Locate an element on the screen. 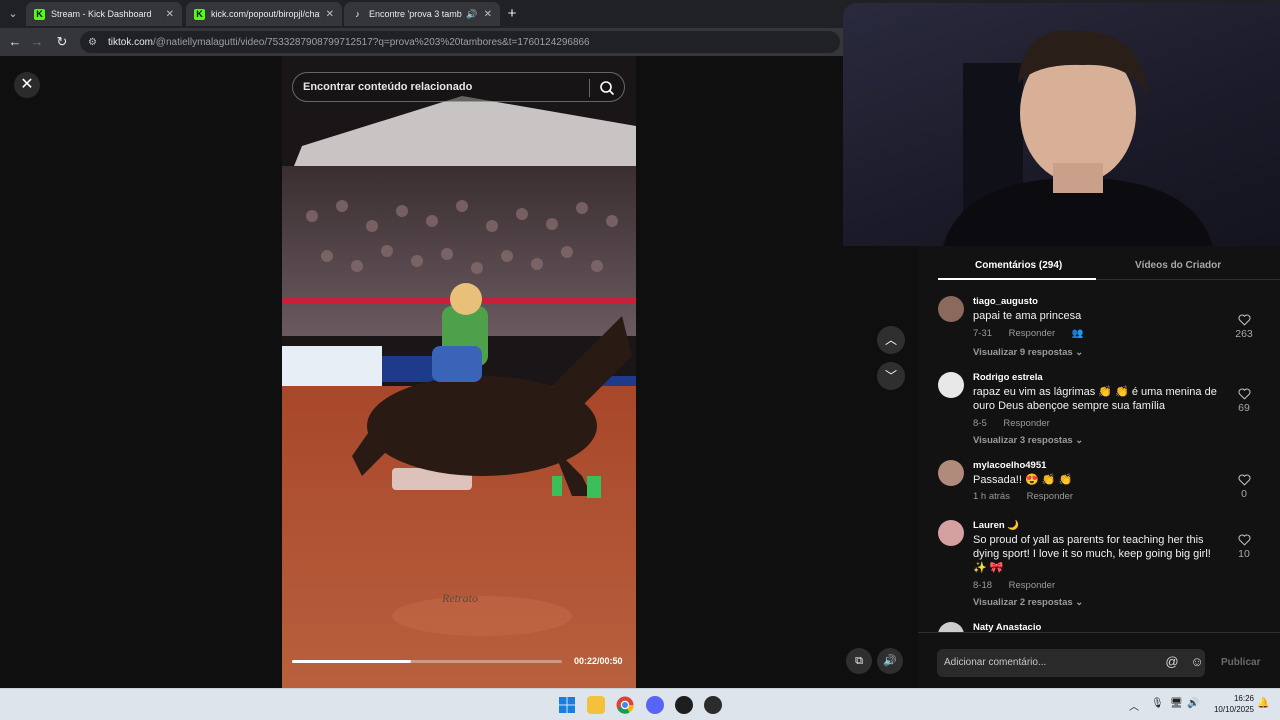  windows-start-icon is located at coordinates (567, 705).